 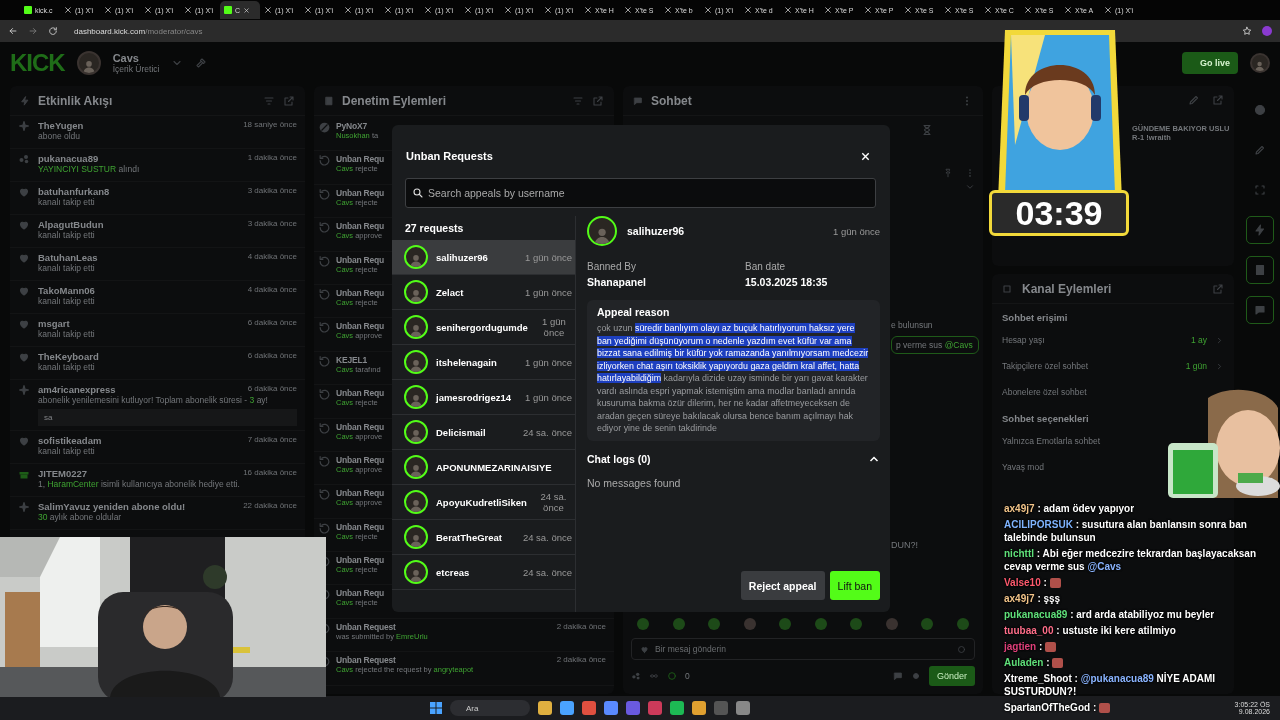 I want to click on chat-message: tuubaa_00 : ustuste iki kere atilmiyo, so click(x=1090, y=630).